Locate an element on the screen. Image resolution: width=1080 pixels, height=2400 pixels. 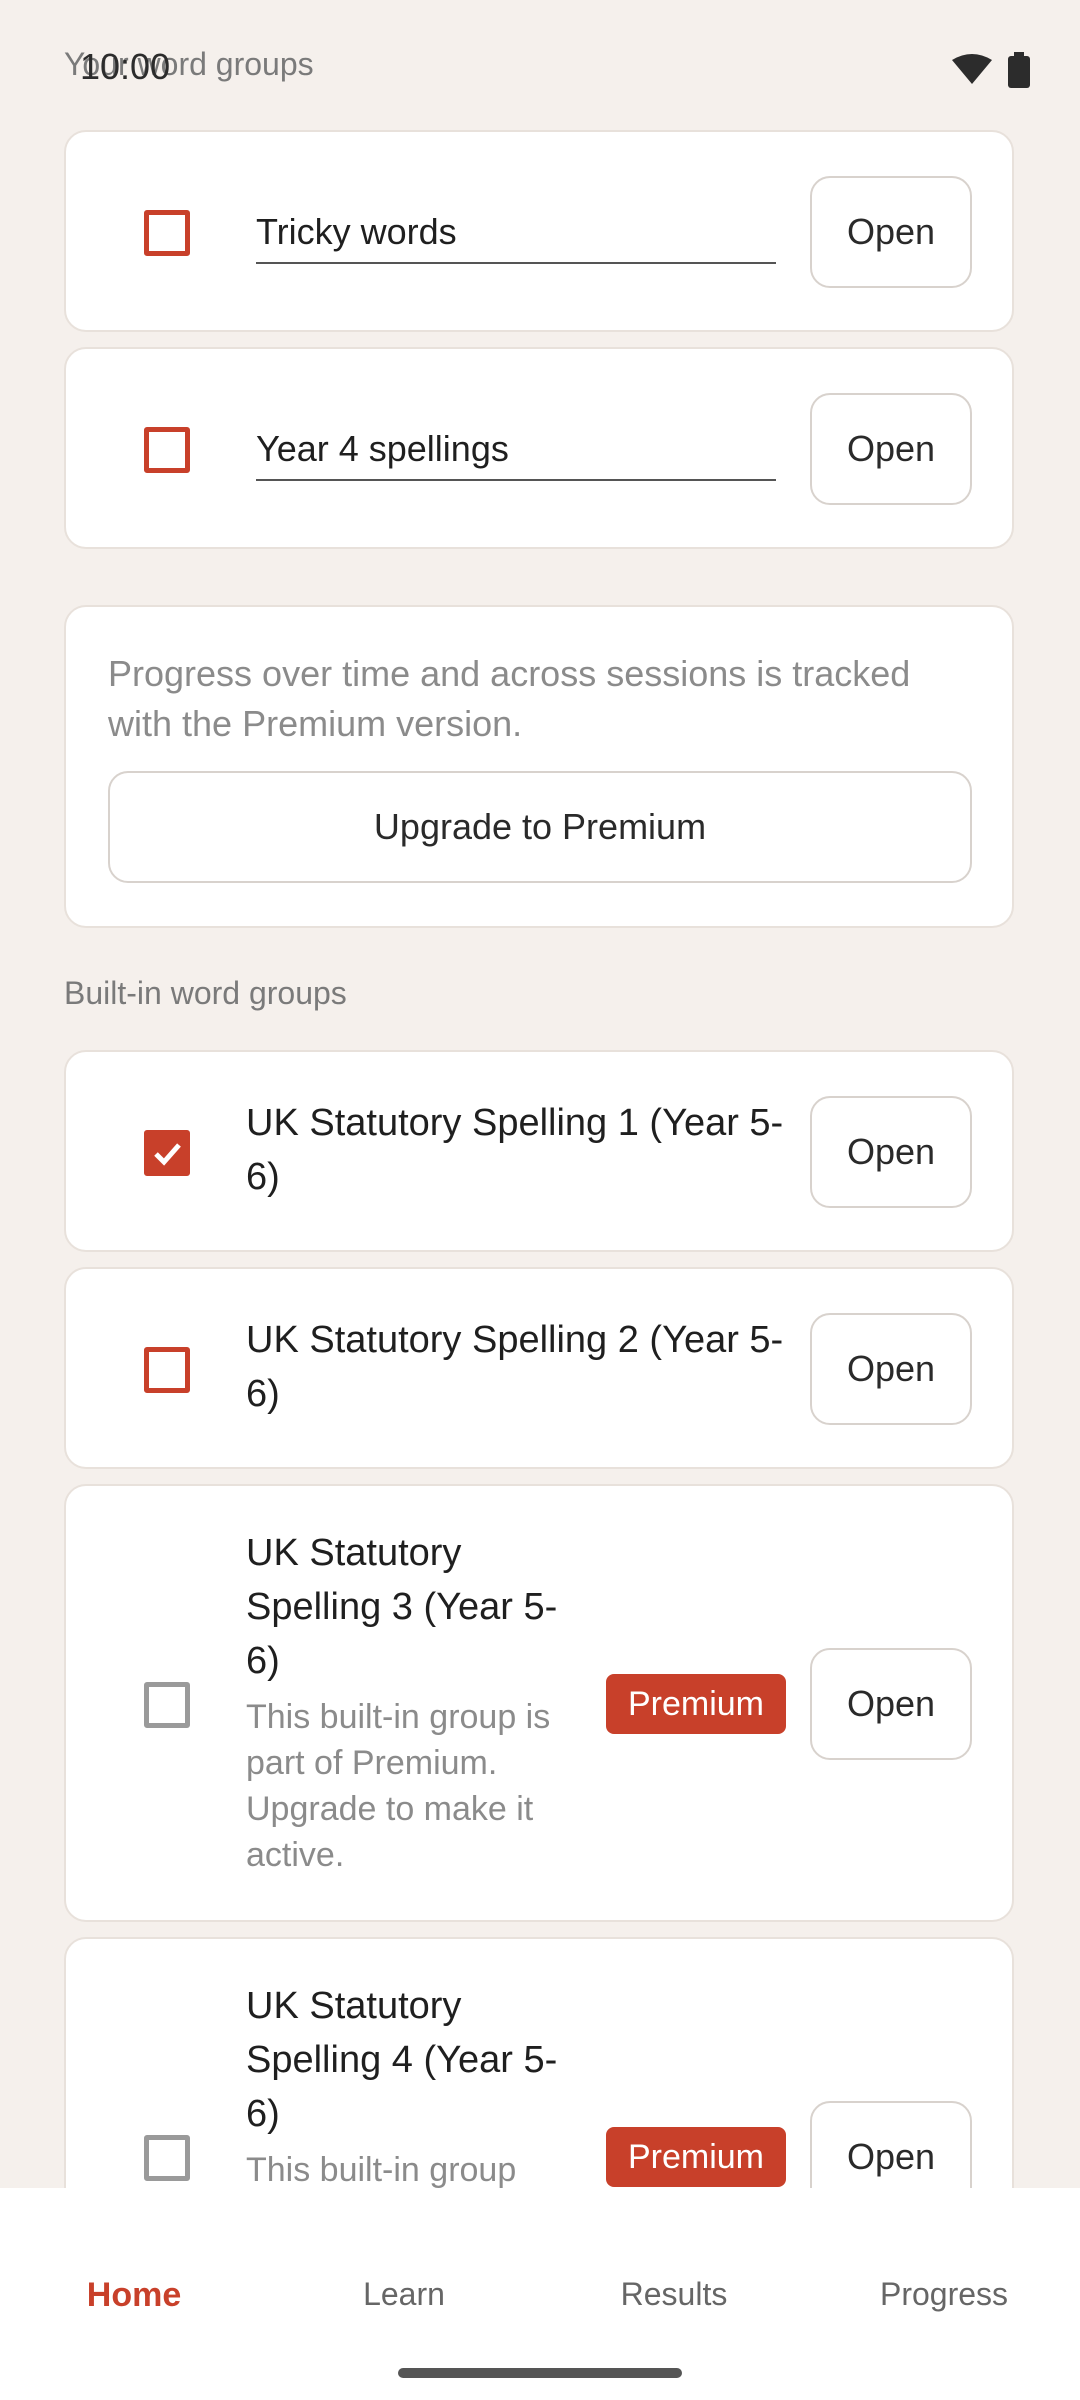
status-bar: Your word groups 10:00 is located at coordinates (540, 55).